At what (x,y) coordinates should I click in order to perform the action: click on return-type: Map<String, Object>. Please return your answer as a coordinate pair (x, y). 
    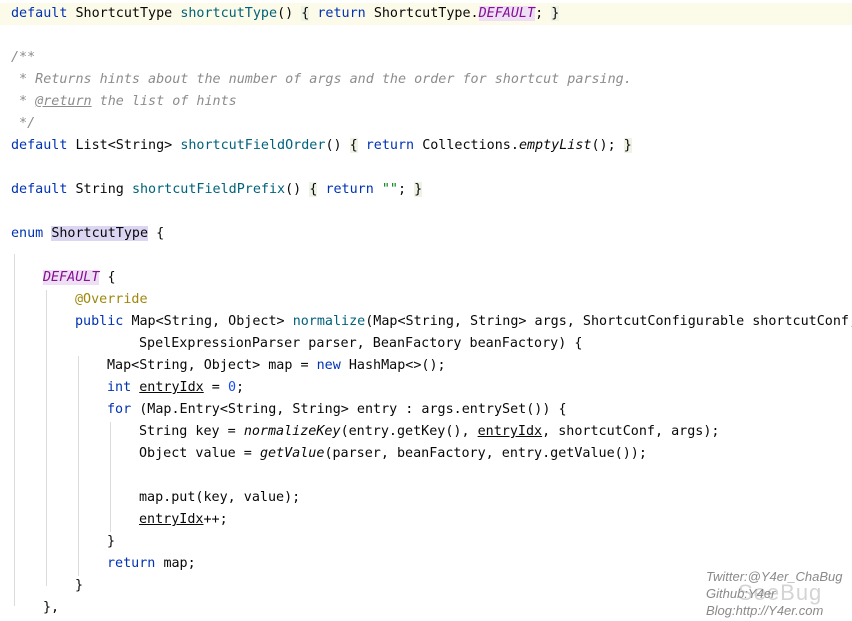
    Looking at the image, I should click on (208, 321).